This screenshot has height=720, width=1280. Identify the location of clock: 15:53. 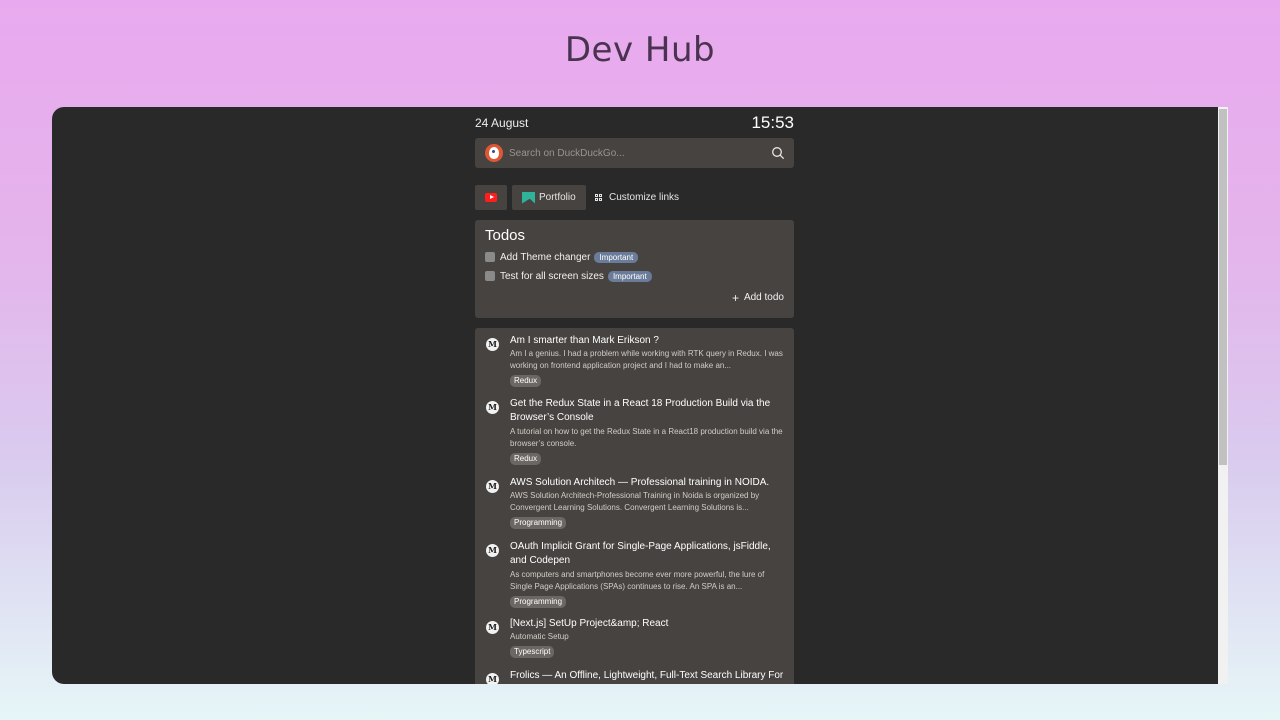
(772, 122).